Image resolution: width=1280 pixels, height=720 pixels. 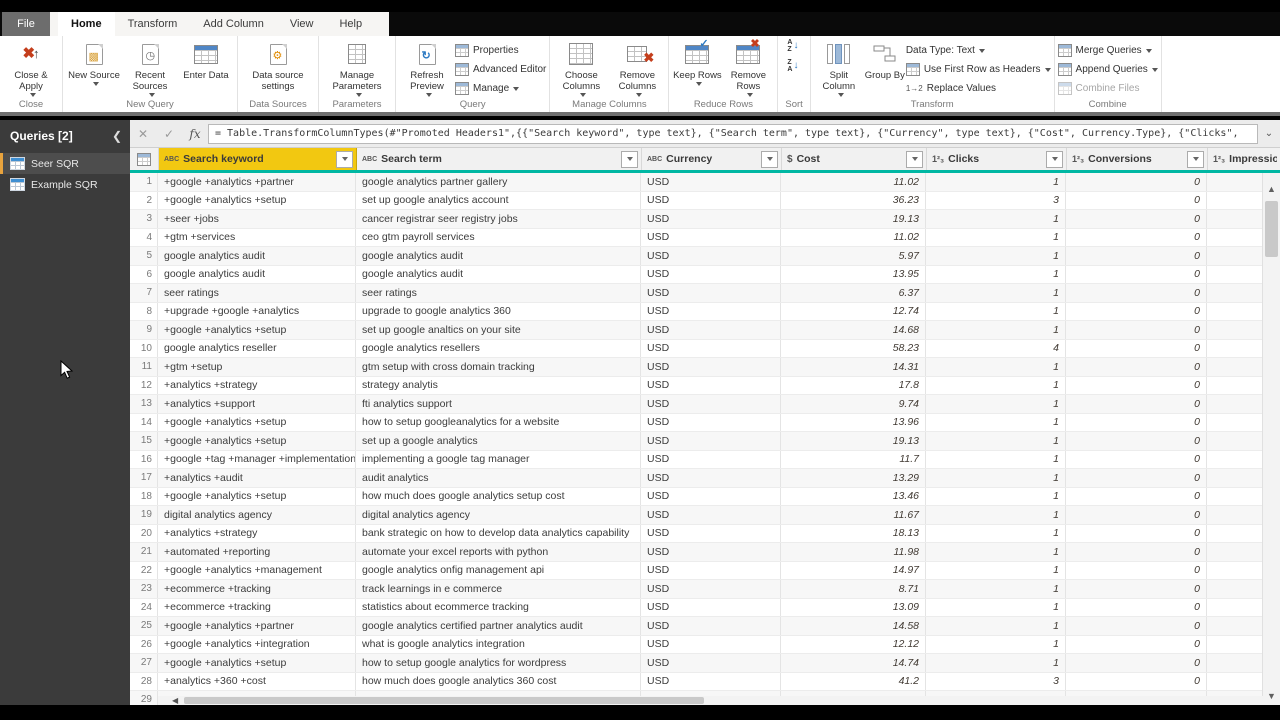 What do you see at coordinates (853, 570) in the screenshot?
I see `cell-cost: 14.97` at bounding box center [853, 570].